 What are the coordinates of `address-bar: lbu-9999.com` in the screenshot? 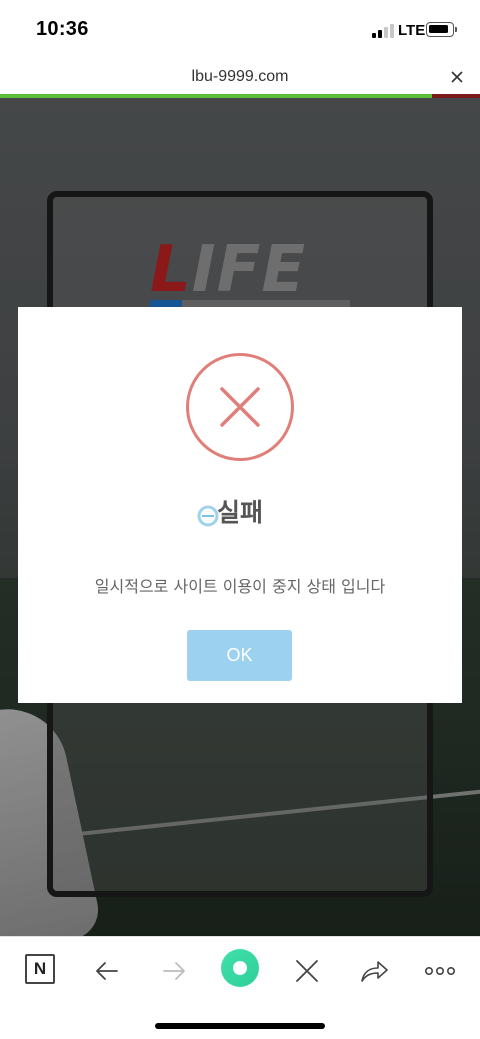 It's located at (240, 77).